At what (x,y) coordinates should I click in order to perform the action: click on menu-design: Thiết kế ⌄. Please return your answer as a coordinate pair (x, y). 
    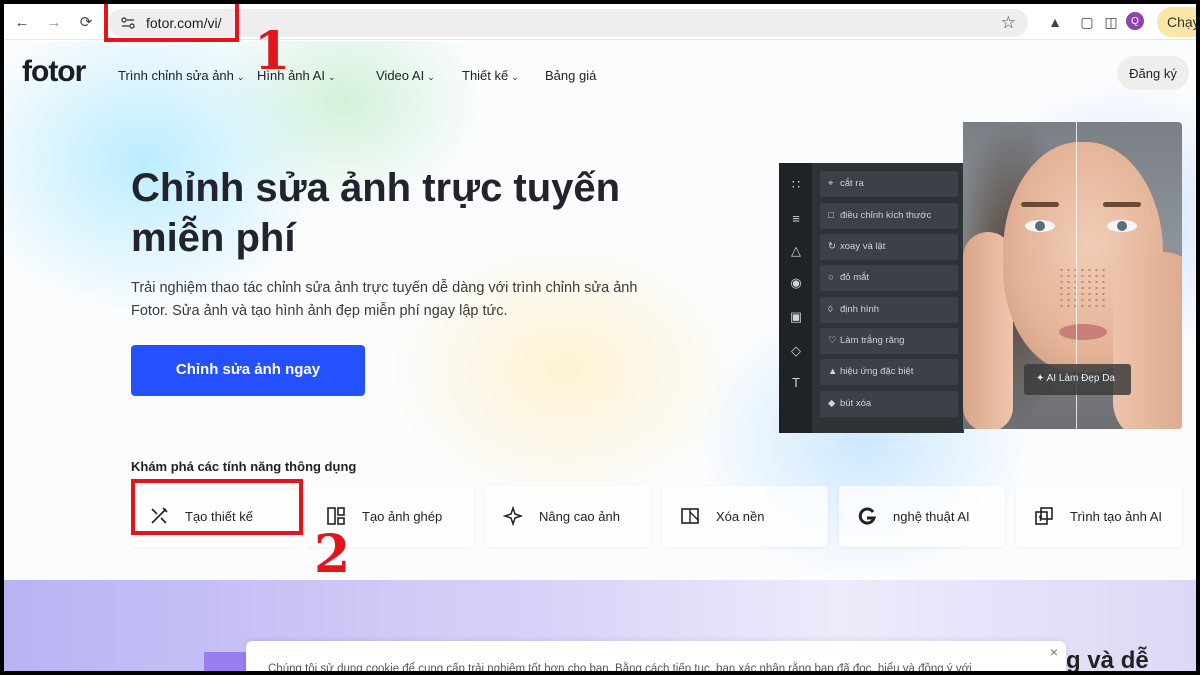
    Looking at the image, I should click on (490, 75).